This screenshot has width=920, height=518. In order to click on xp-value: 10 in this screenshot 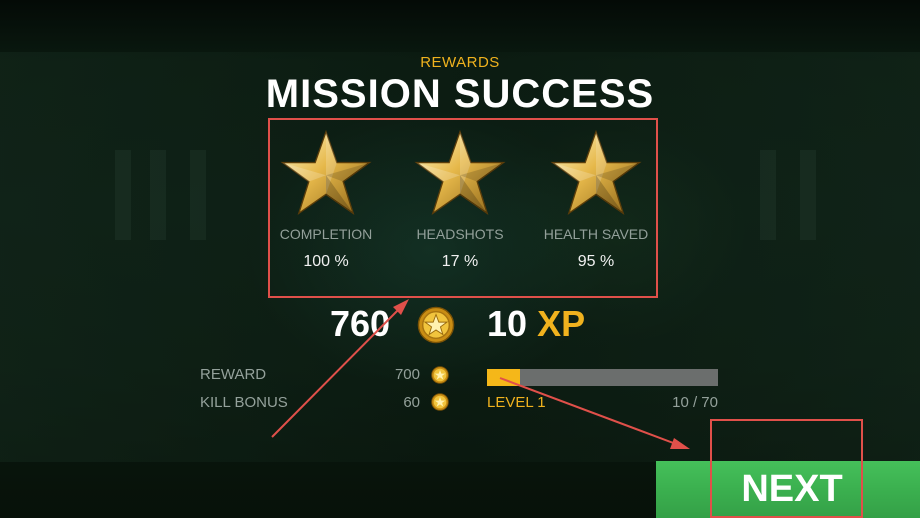, I will do `click(507, 323)`.